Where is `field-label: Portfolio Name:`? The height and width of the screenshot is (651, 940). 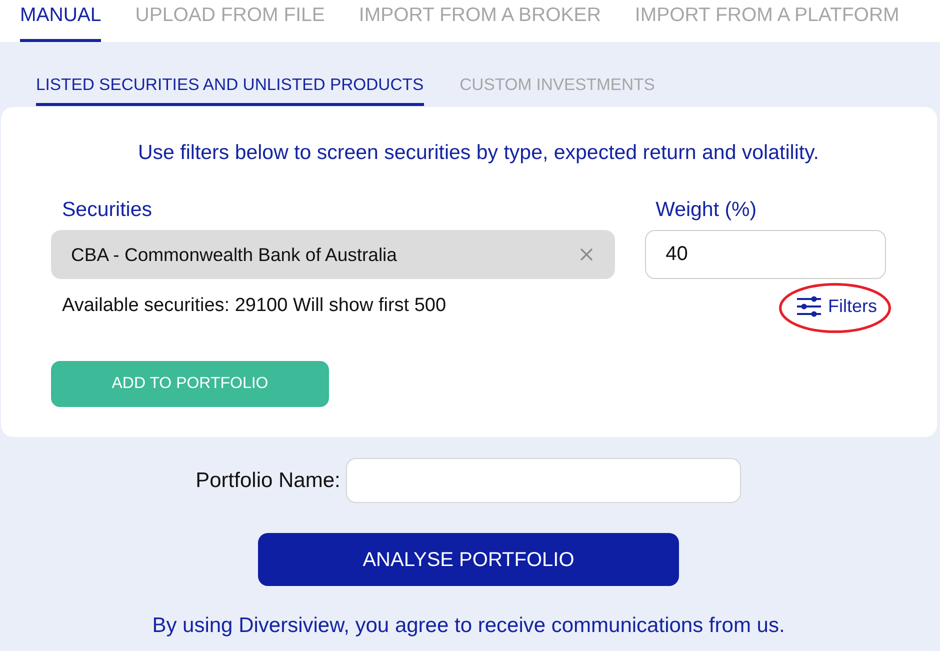 field-label: Portfolio Name: is located at coordinates (268, 481).